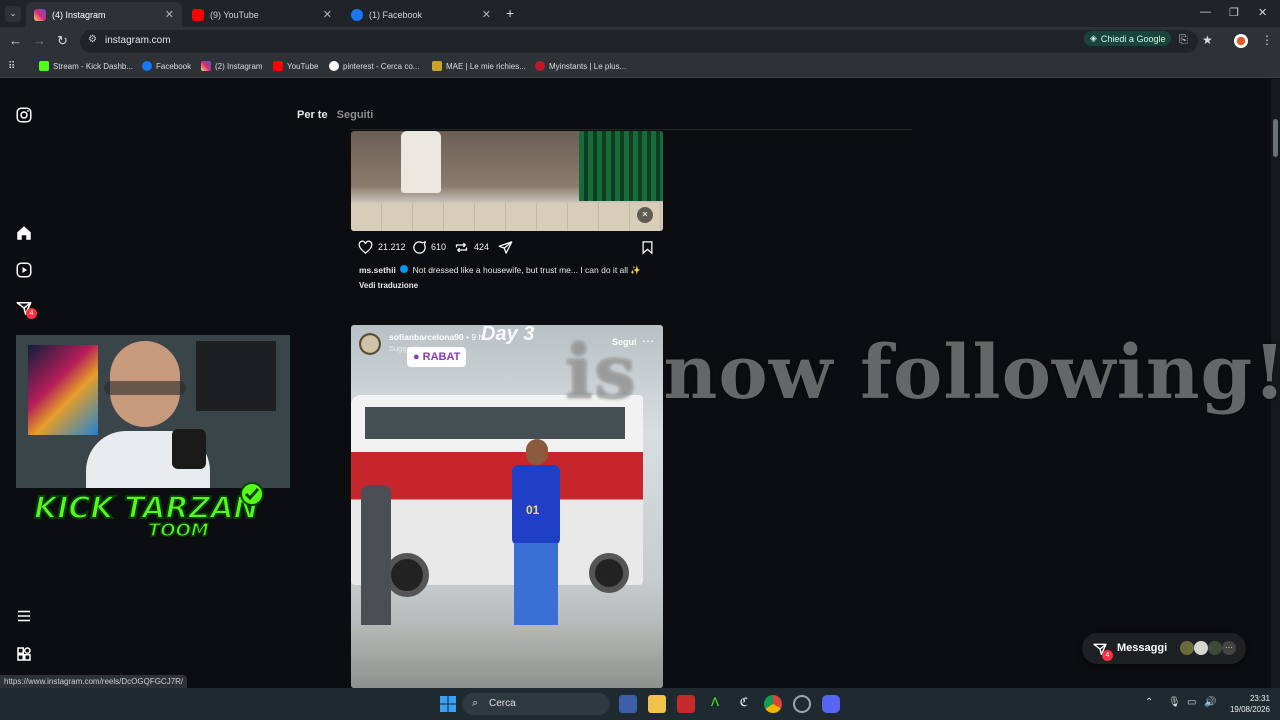 The image size is (1280, 720). I want to click on instagram-logo-icon, so click(24, 115).